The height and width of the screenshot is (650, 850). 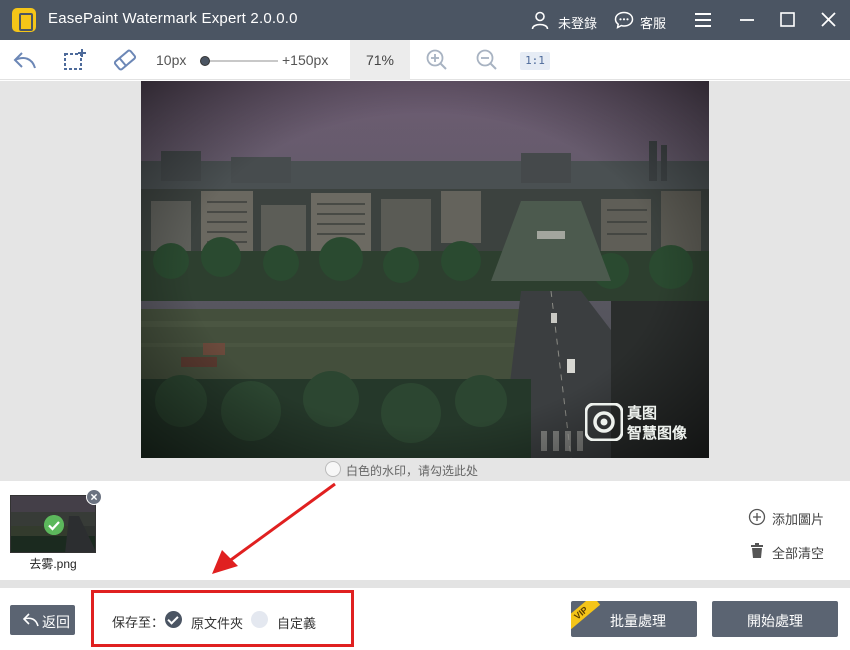 What do you see at coordinates (217, 623) in the screenshot?
I see `original-folder-label: 原文件夾` at bounding box center [217, 623].